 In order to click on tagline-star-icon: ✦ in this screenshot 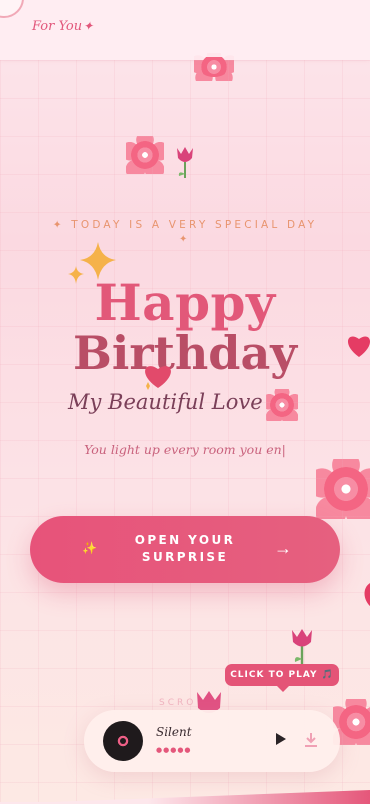, I will do `click(183, 239)`.